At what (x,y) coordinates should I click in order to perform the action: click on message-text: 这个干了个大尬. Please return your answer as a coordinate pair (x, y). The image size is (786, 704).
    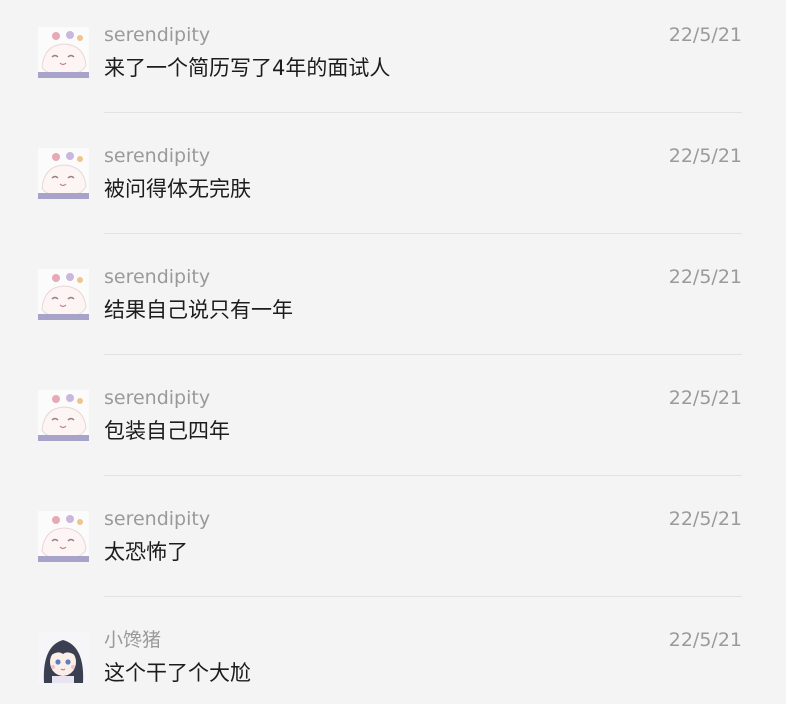
    Looking at the image, I should click on (177, 673).